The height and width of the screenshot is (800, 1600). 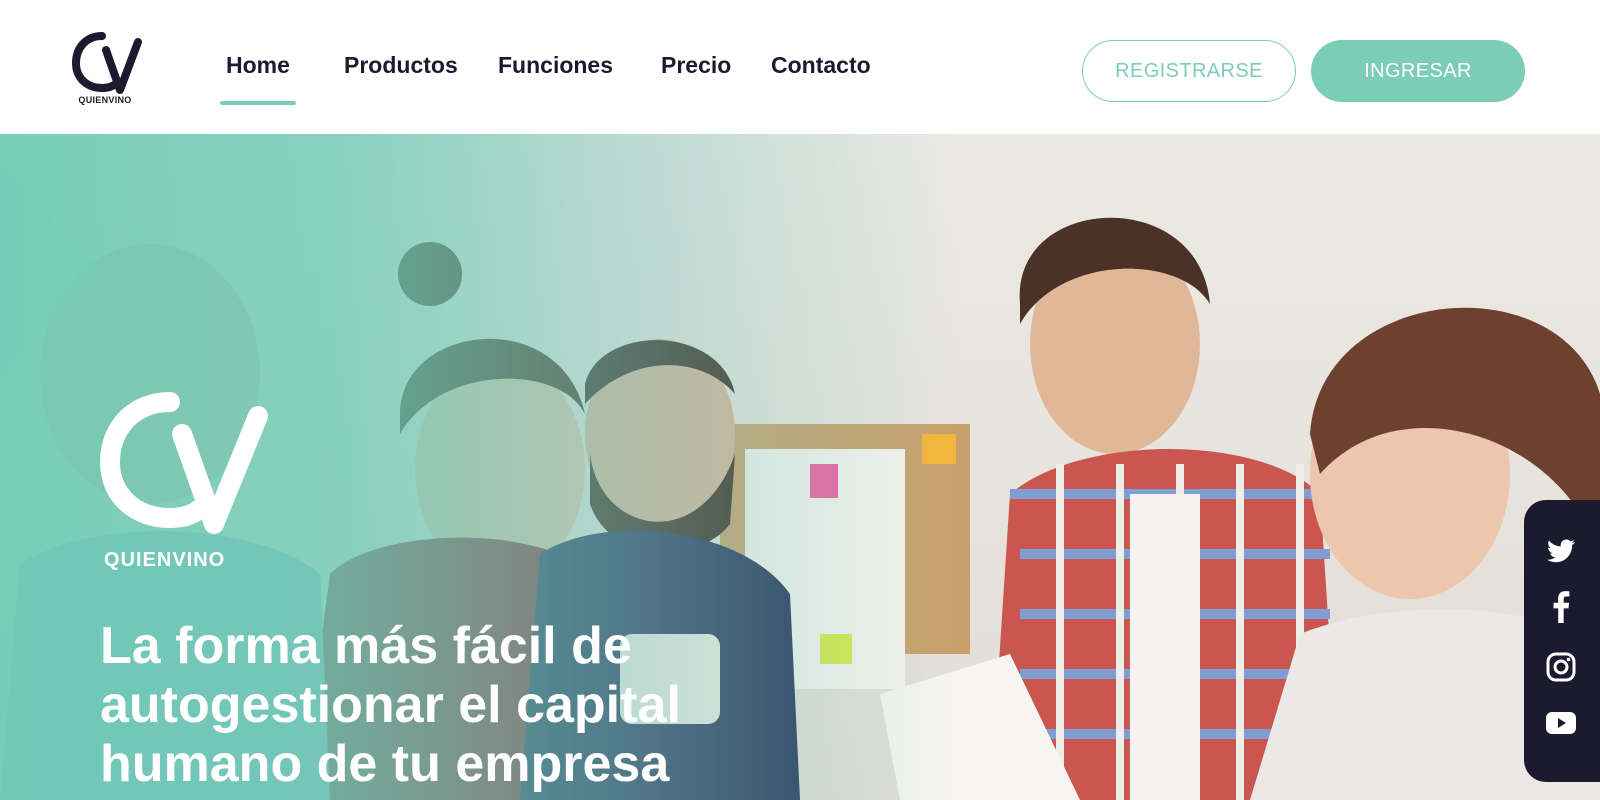 What do you see at coordinates (1418, 71) in the screenshot?
I see `login-button: INGRESAR` at bounding box center [1418, 71].